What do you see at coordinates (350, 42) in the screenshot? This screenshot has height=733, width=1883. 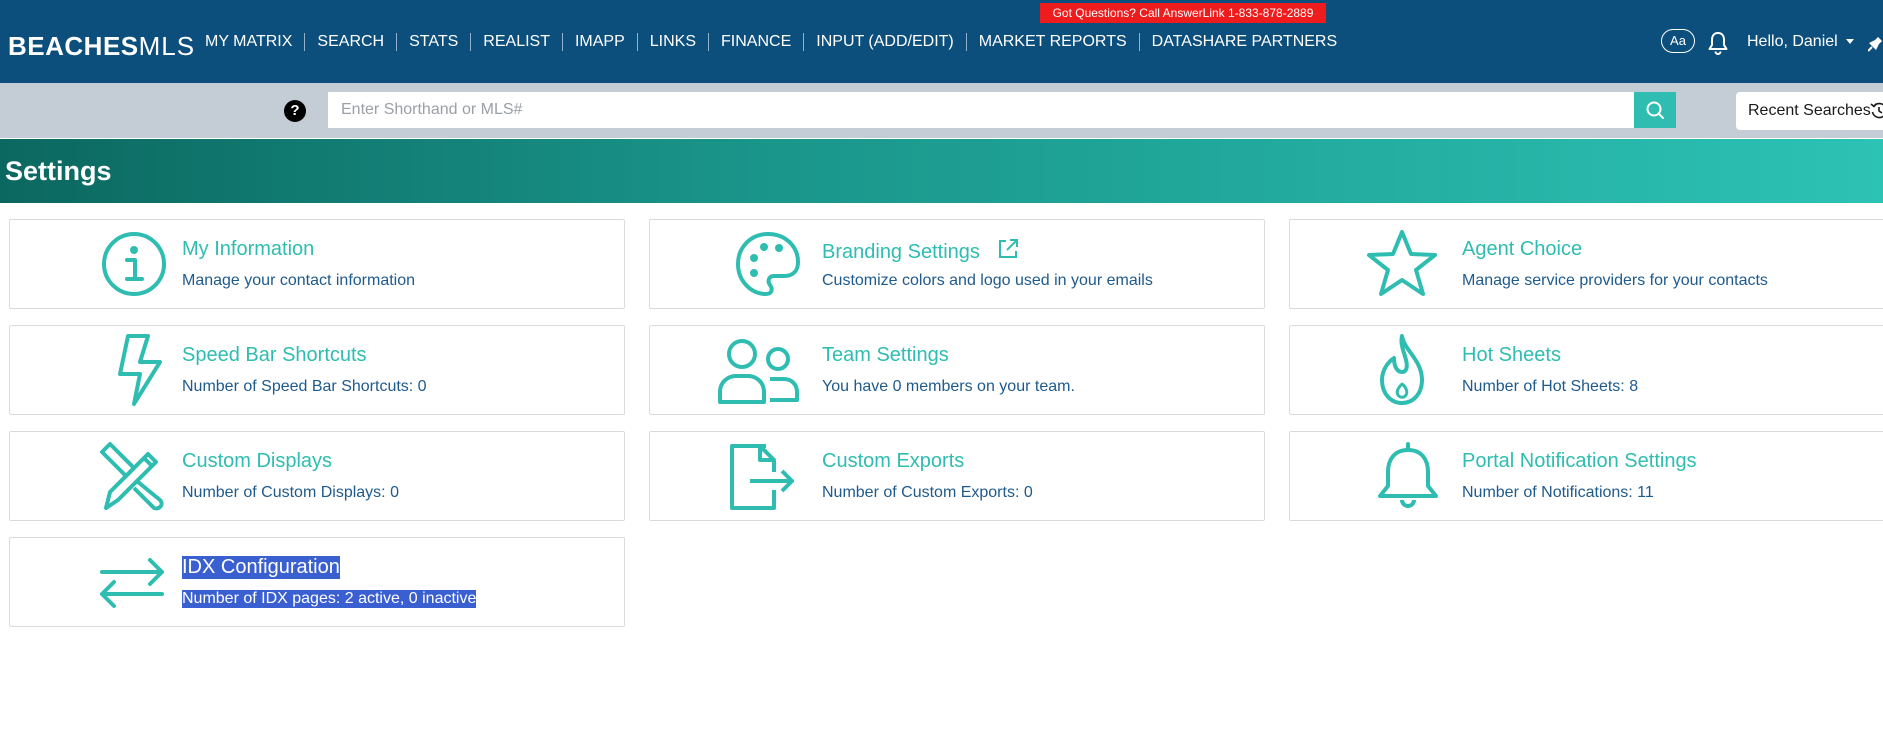 I see `nav-search: SEARCH` at bounding box center [350, 42].